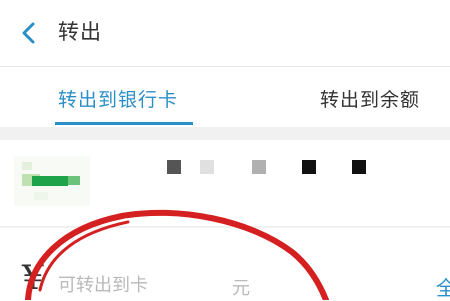 This screenshot has width=450, height=301. Describe the element at coordinates (225, 133) in the screenshot. I see `section-gap` at that location.